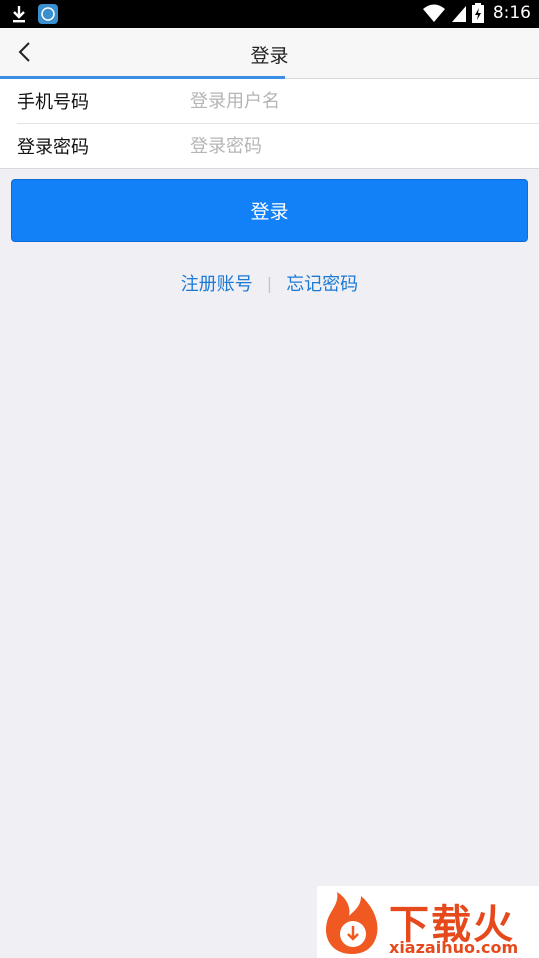 This screenshot has width=539, height=958. I want to click on password-row: 登录密码, so click(278, 145).